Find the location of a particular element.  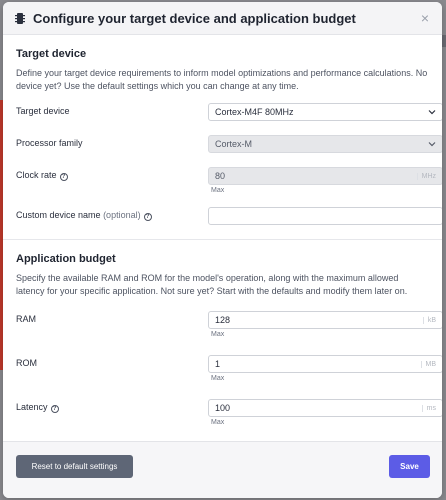

ram-unit: kB is located at coordinates (429, 320).